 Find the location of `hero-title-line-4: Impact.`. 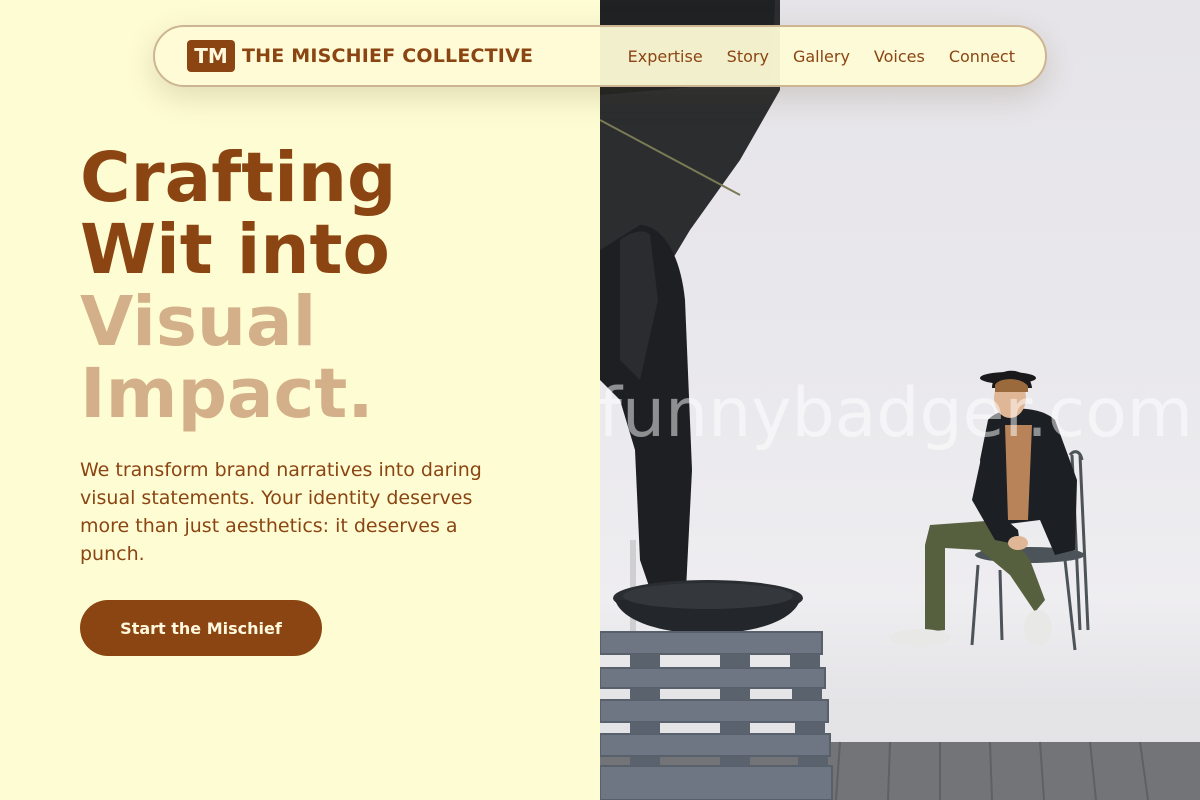

hero-title-line-4: Impact. is located at coordinates (227, 394).